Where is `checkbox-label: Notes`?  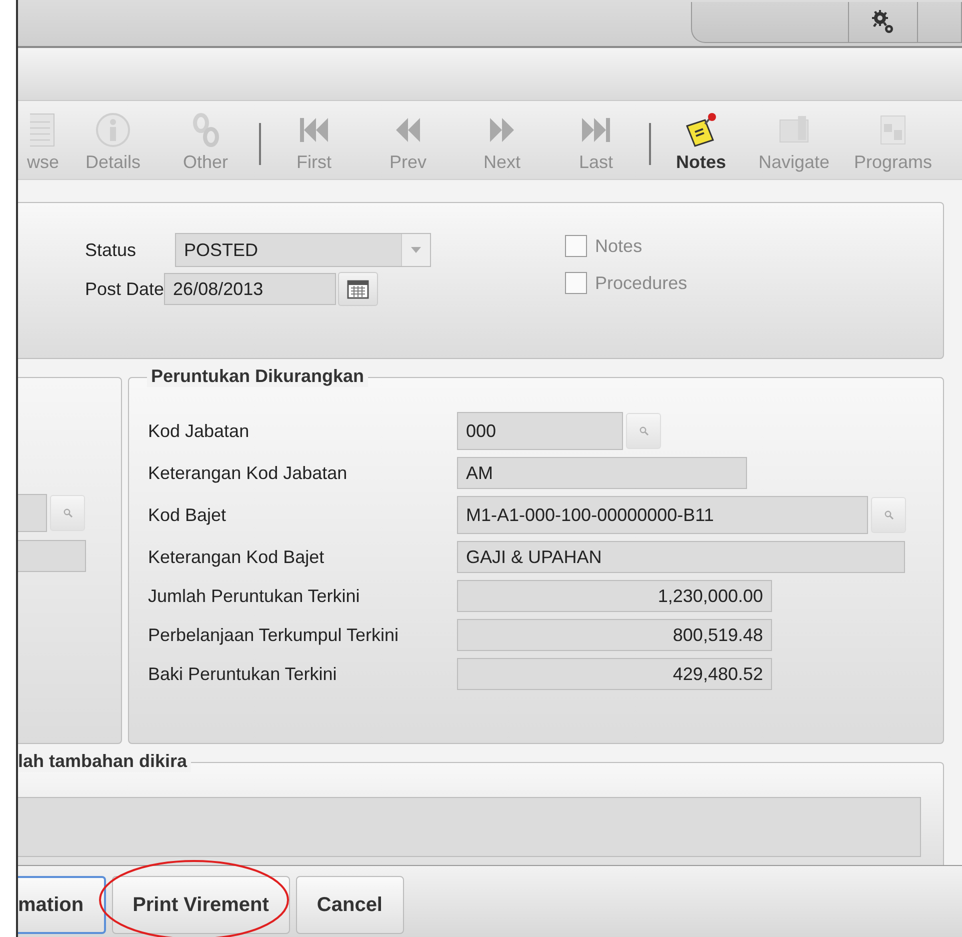
checkbox-label: Notes is located at coordinates (618, 246).